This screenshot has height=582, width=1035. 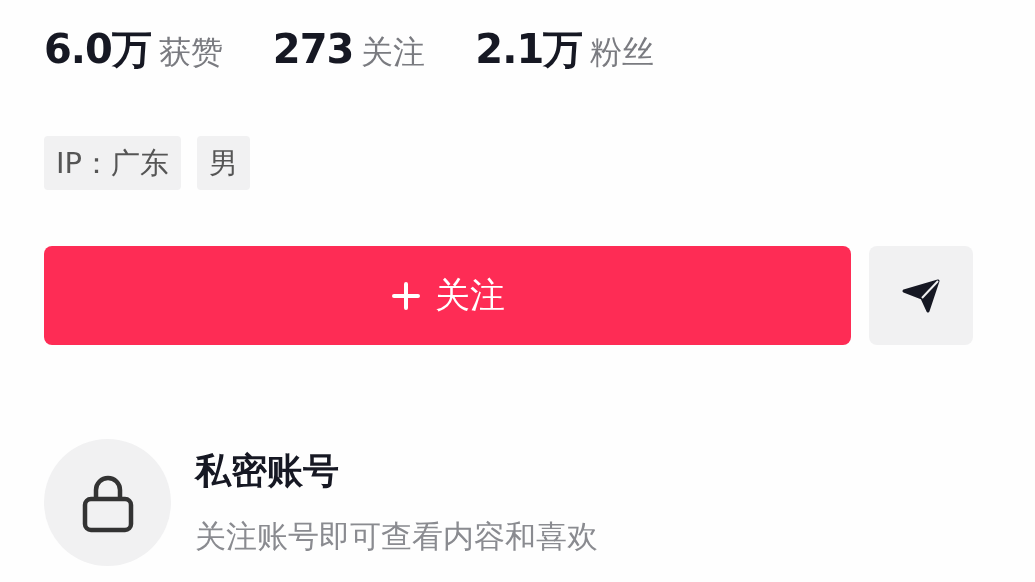 What do you see at coordinates (529, 49) in the screenshot?
I see `stat-value: 2.1万` at bounding box center [529, 49].